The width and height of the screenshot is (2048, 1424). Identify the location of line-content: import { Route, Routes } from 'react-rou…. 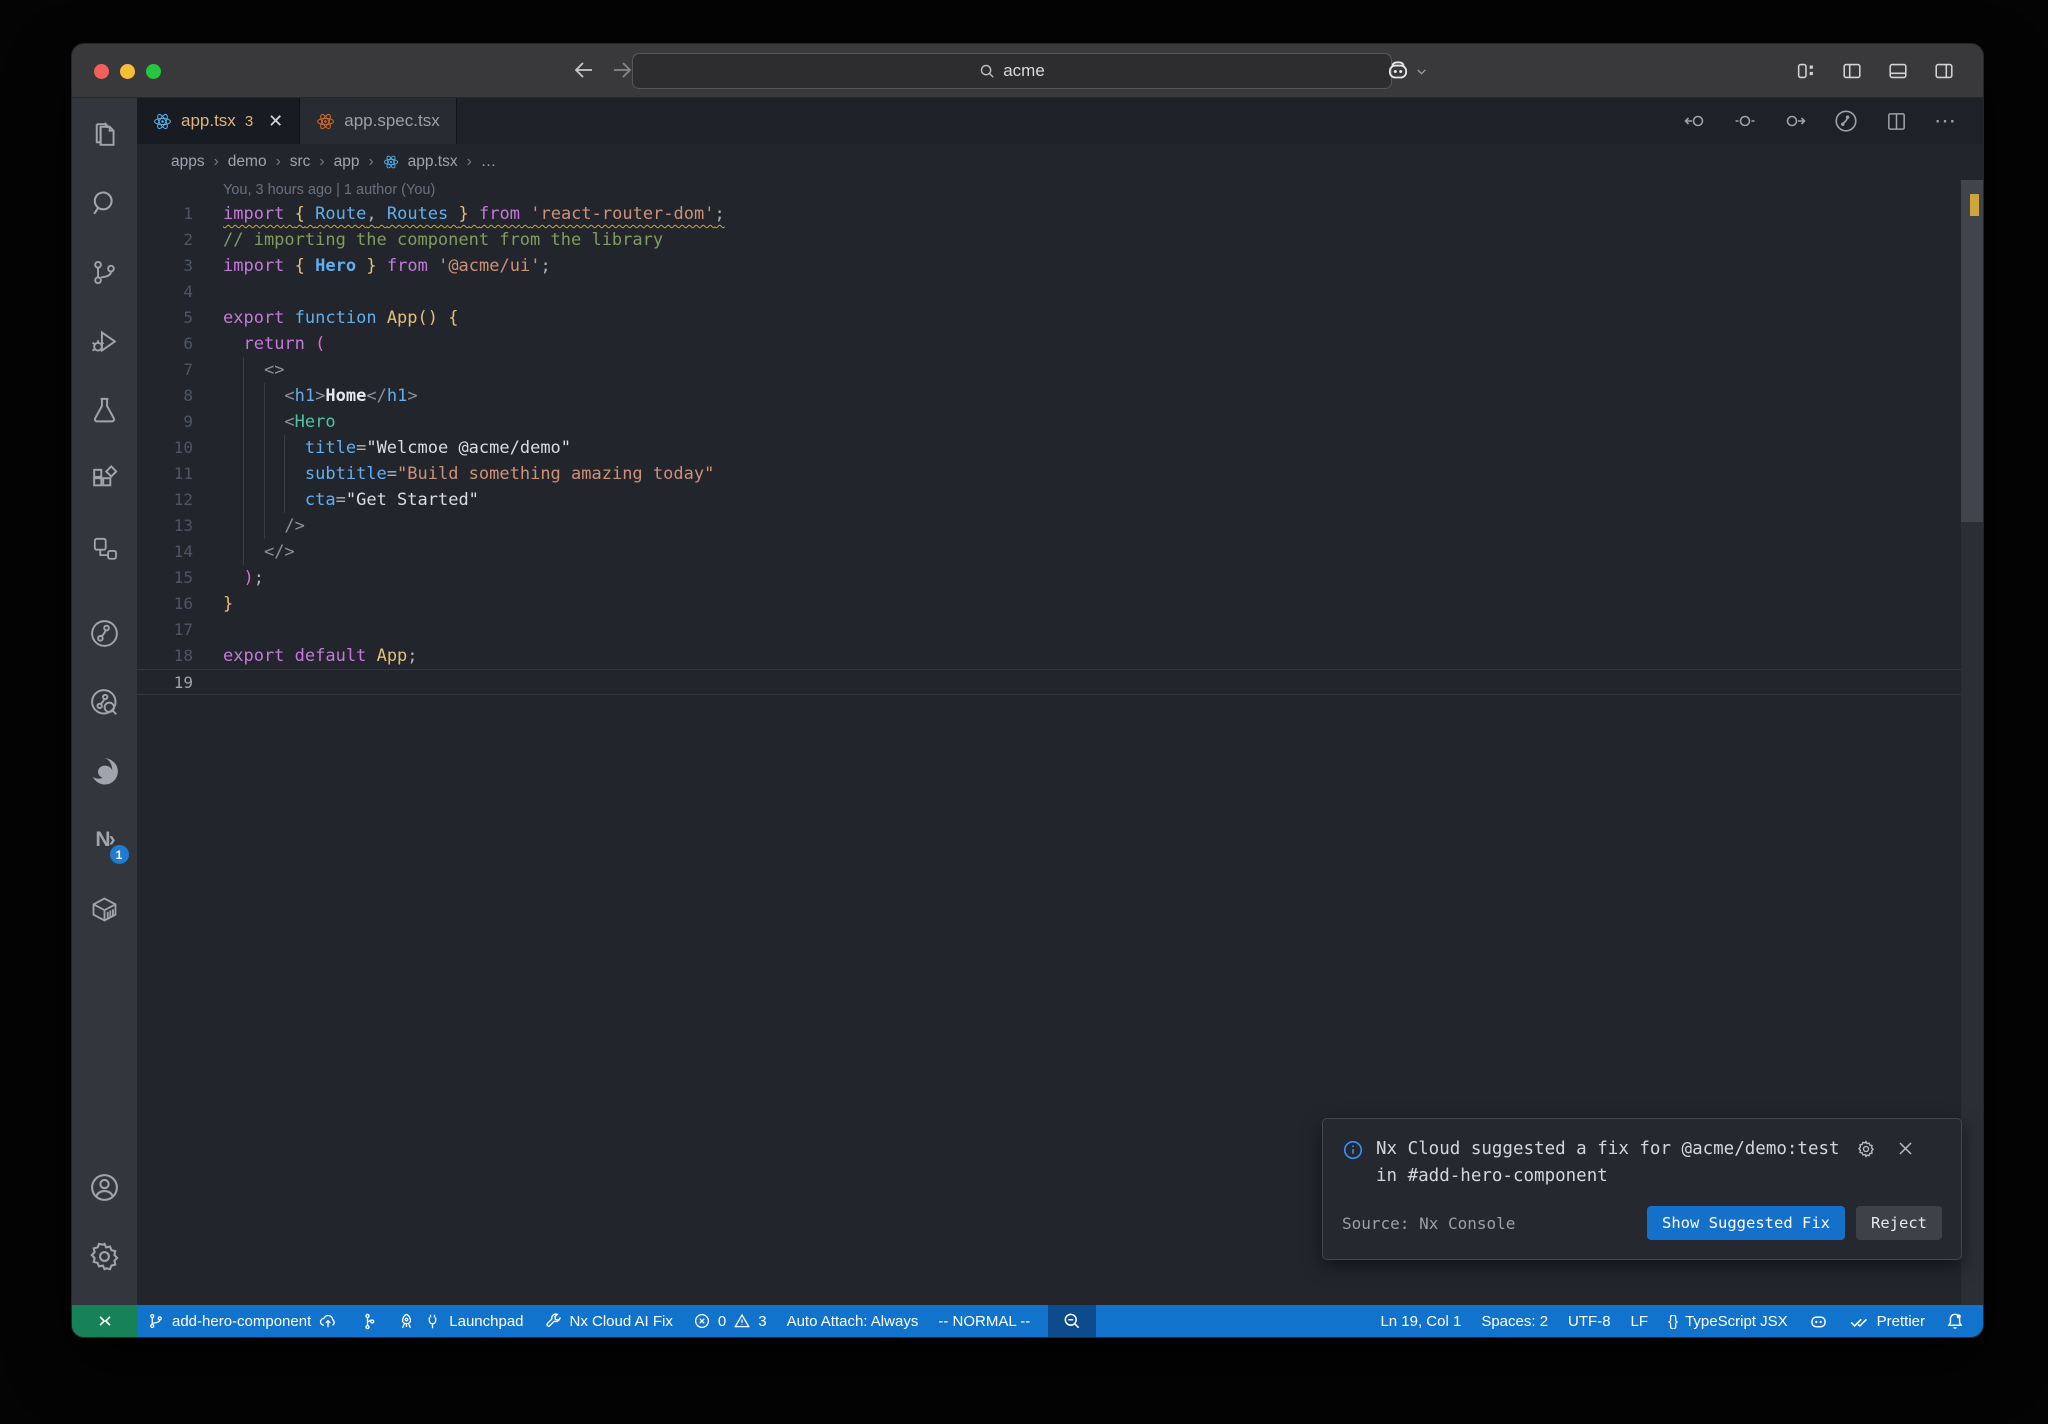
(474, 214).